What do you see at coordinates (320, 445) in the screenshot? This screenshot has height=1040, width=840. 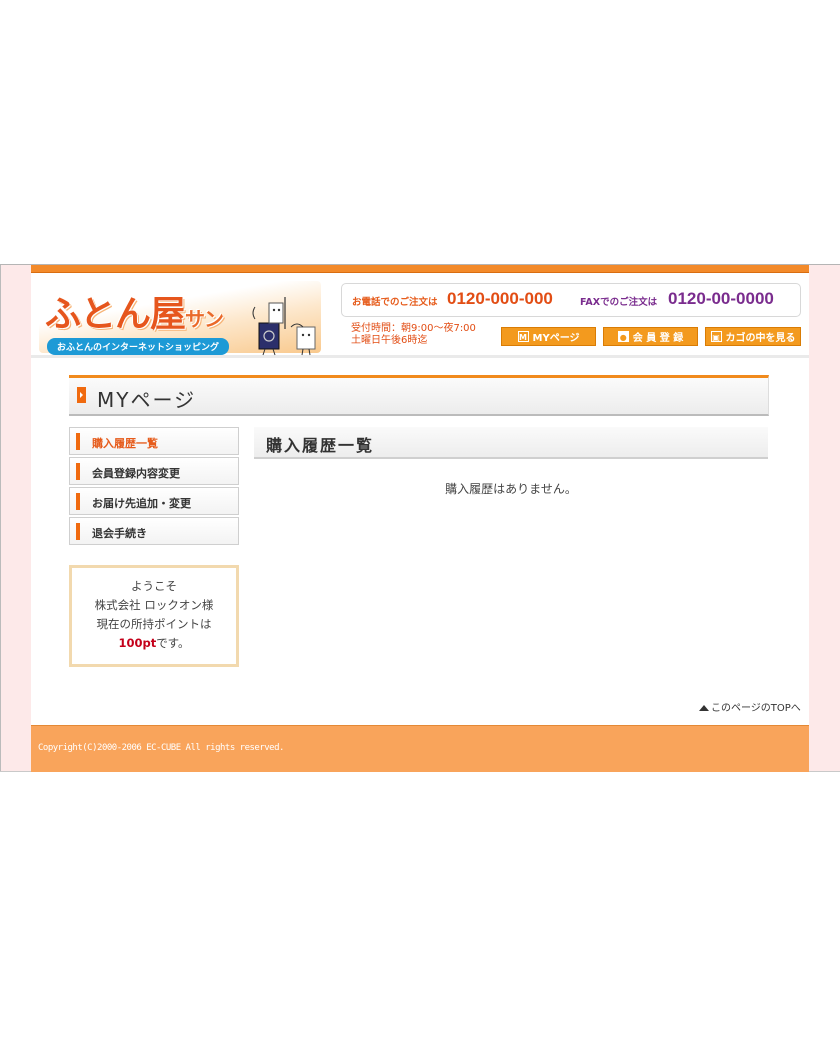 I see `section-heading-text: 購入履歴一覧` at bounding box center [320, 445].